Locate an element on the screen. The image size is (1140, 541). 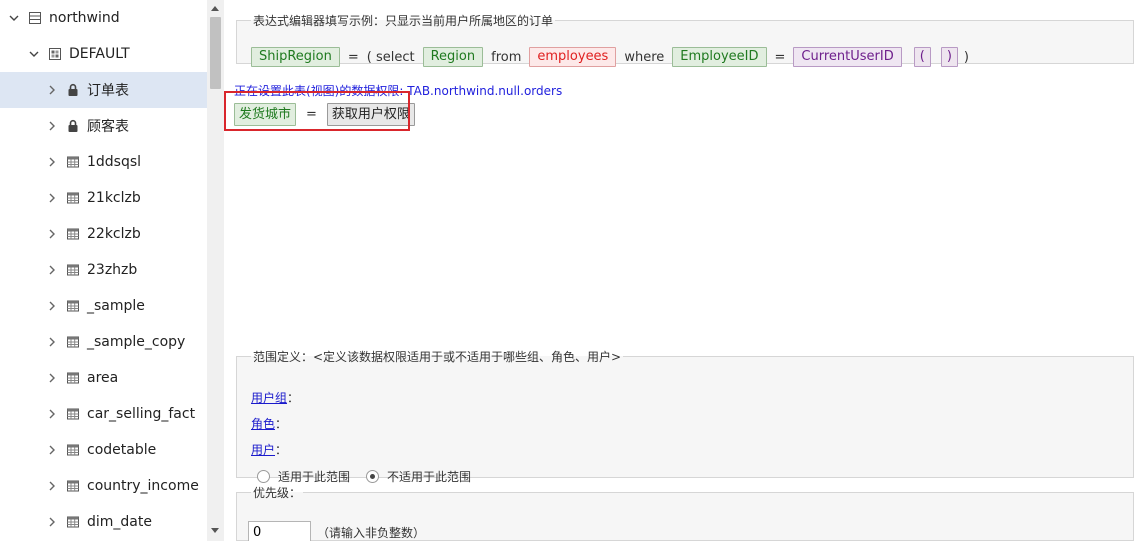
tree-item: 21kclzb is located at coordinates (103, 198).